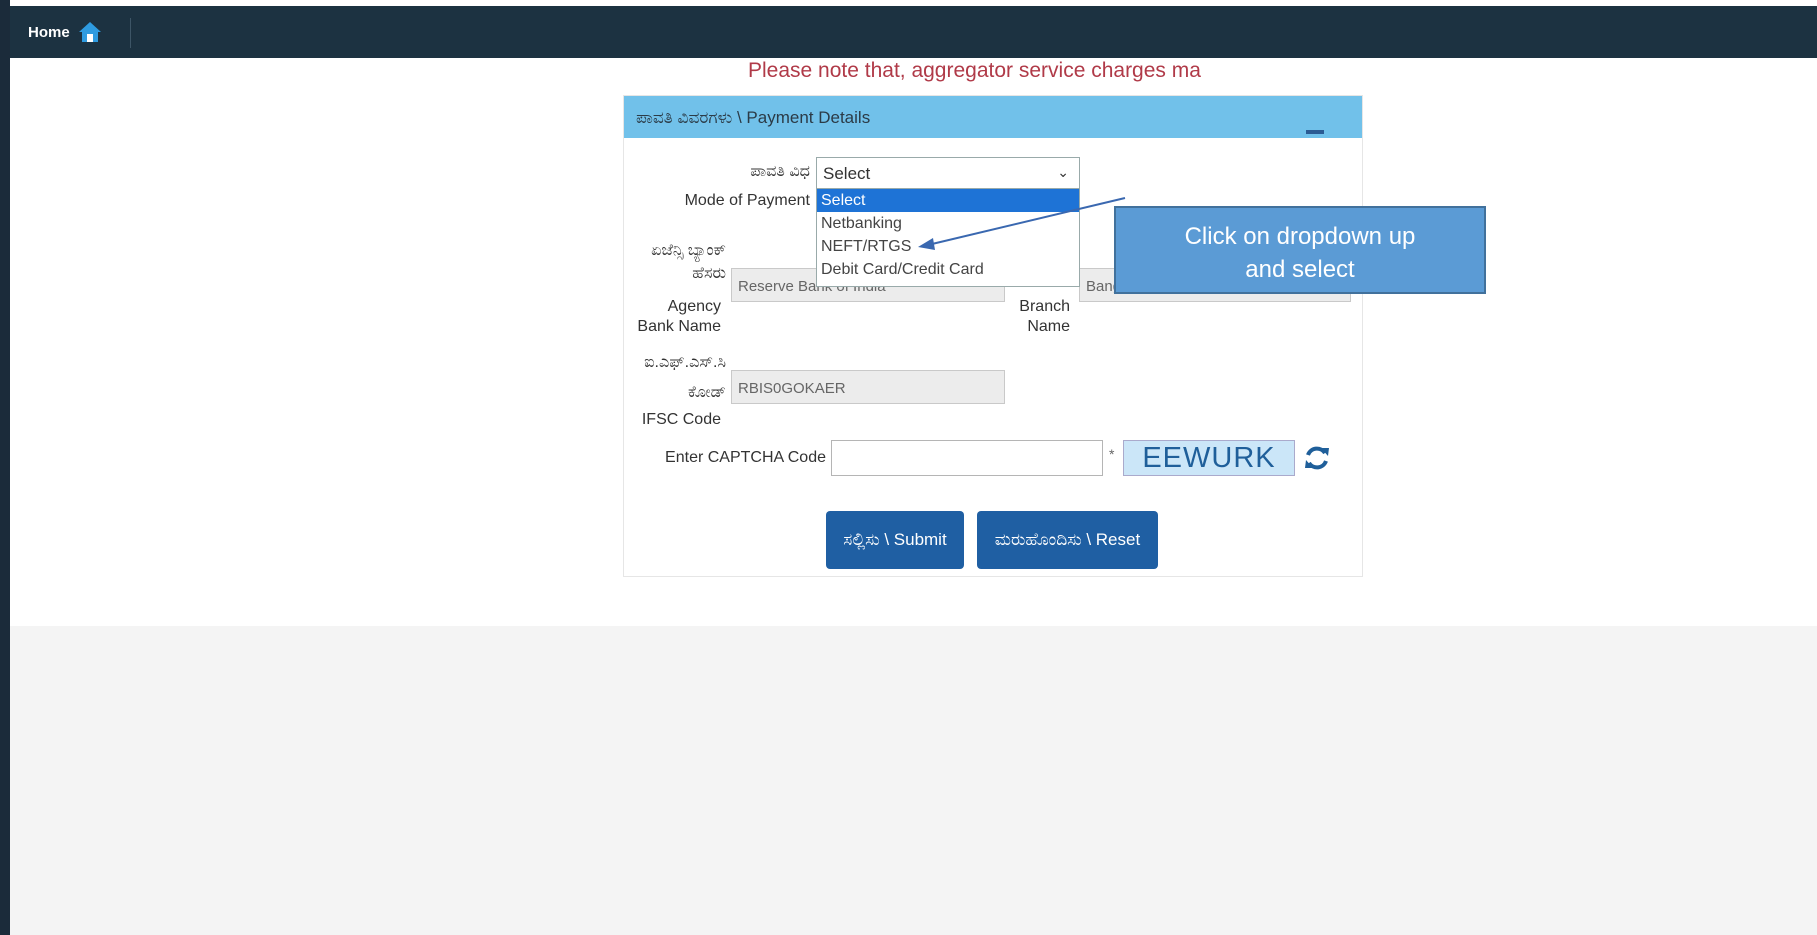 Image resolution: width=1817 pixels, height=935 pixels. I want to click on reset-button: ಮರುಹೊಂದಿಸು \ Reset, so click(1067, 540).